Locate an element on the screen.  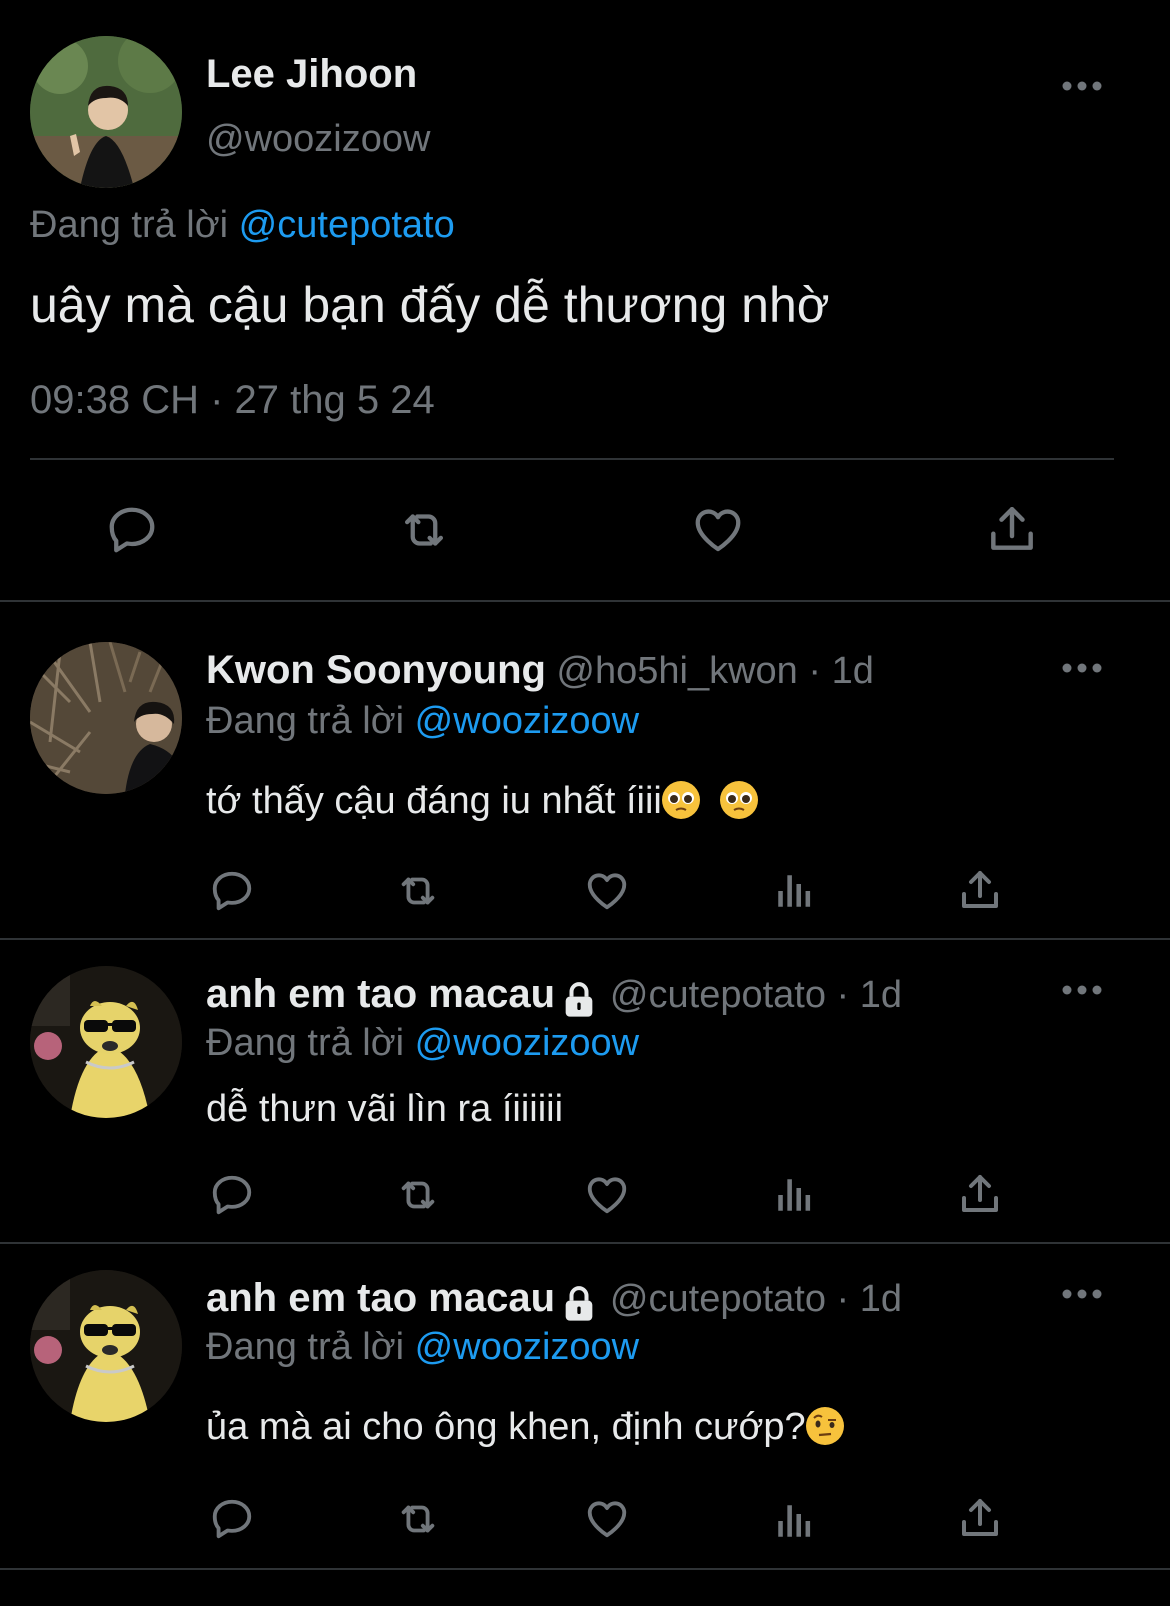
reply-text: tớ thấy cậu đáng iu nhất íiii is located at coordinates (482, 801).